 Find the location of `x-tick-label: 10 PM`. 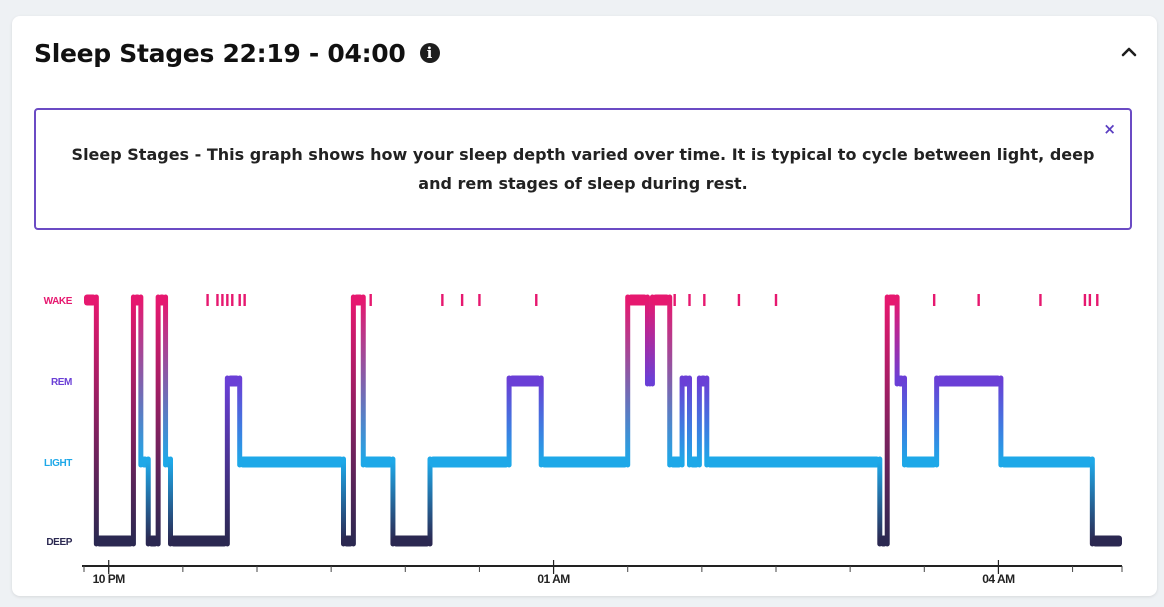

x-tick-label: 10 PM is located at coordinates (109, 579).